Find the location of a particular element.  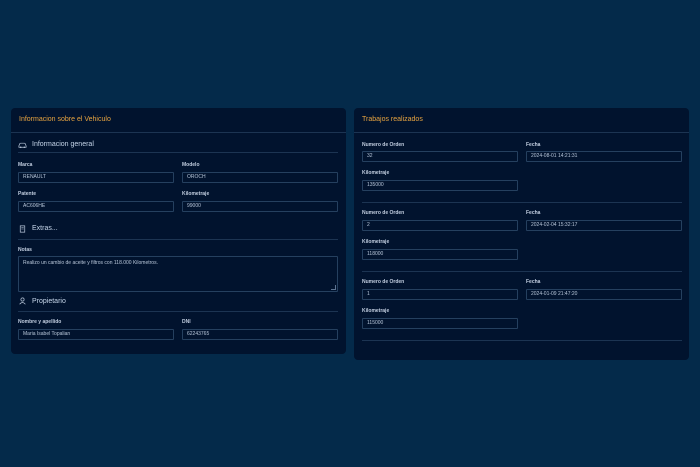

vehicle-panel-title: Informacion sobre el Vehiculo is located at coordinates (65, 119).